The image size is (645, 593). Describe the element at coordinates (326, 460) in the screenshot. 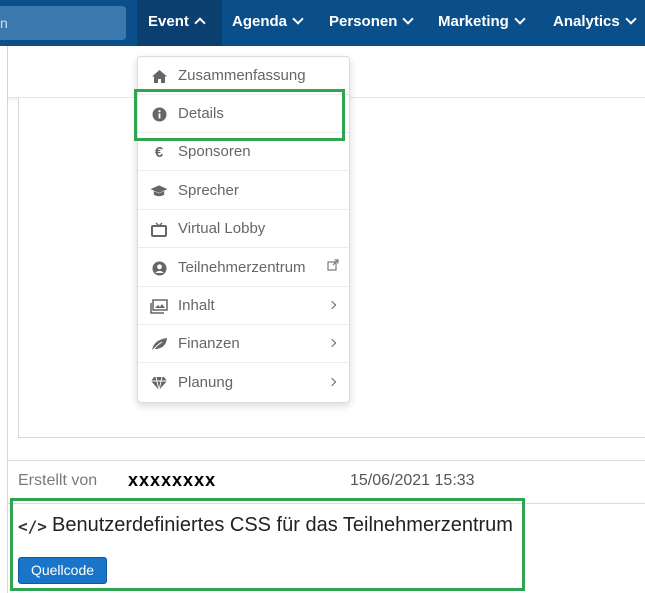

I see `divider` at that location.